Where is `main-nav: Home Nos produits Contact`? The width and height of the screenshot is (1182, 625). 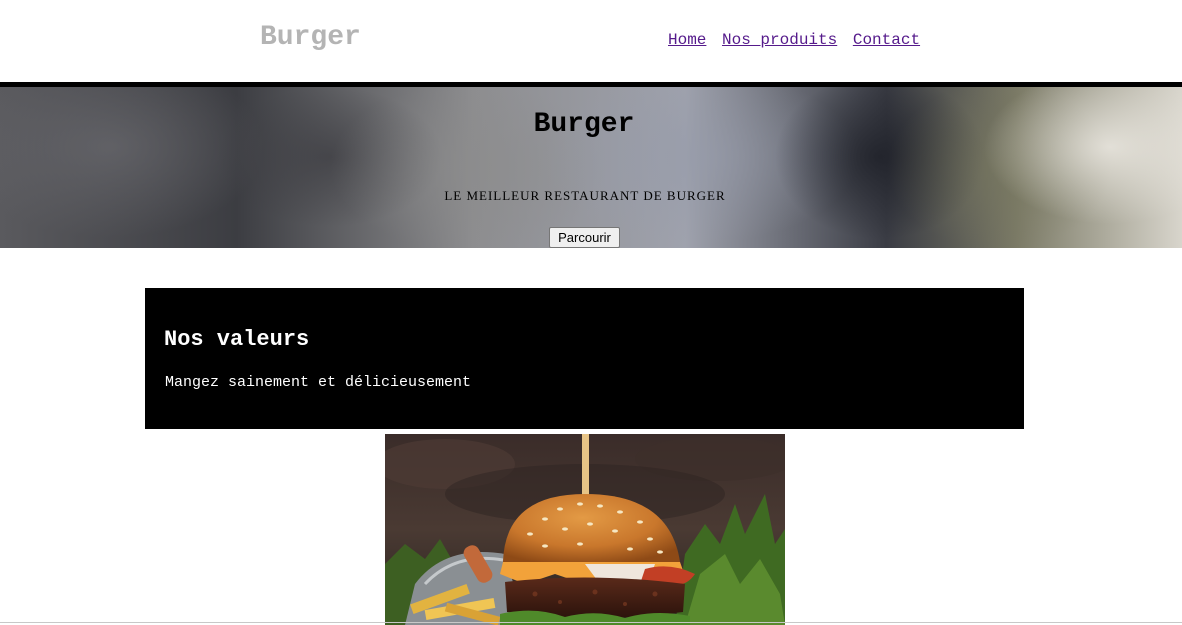
main-nav: Home Nos produits Contact is located at coordinates (797, 40).